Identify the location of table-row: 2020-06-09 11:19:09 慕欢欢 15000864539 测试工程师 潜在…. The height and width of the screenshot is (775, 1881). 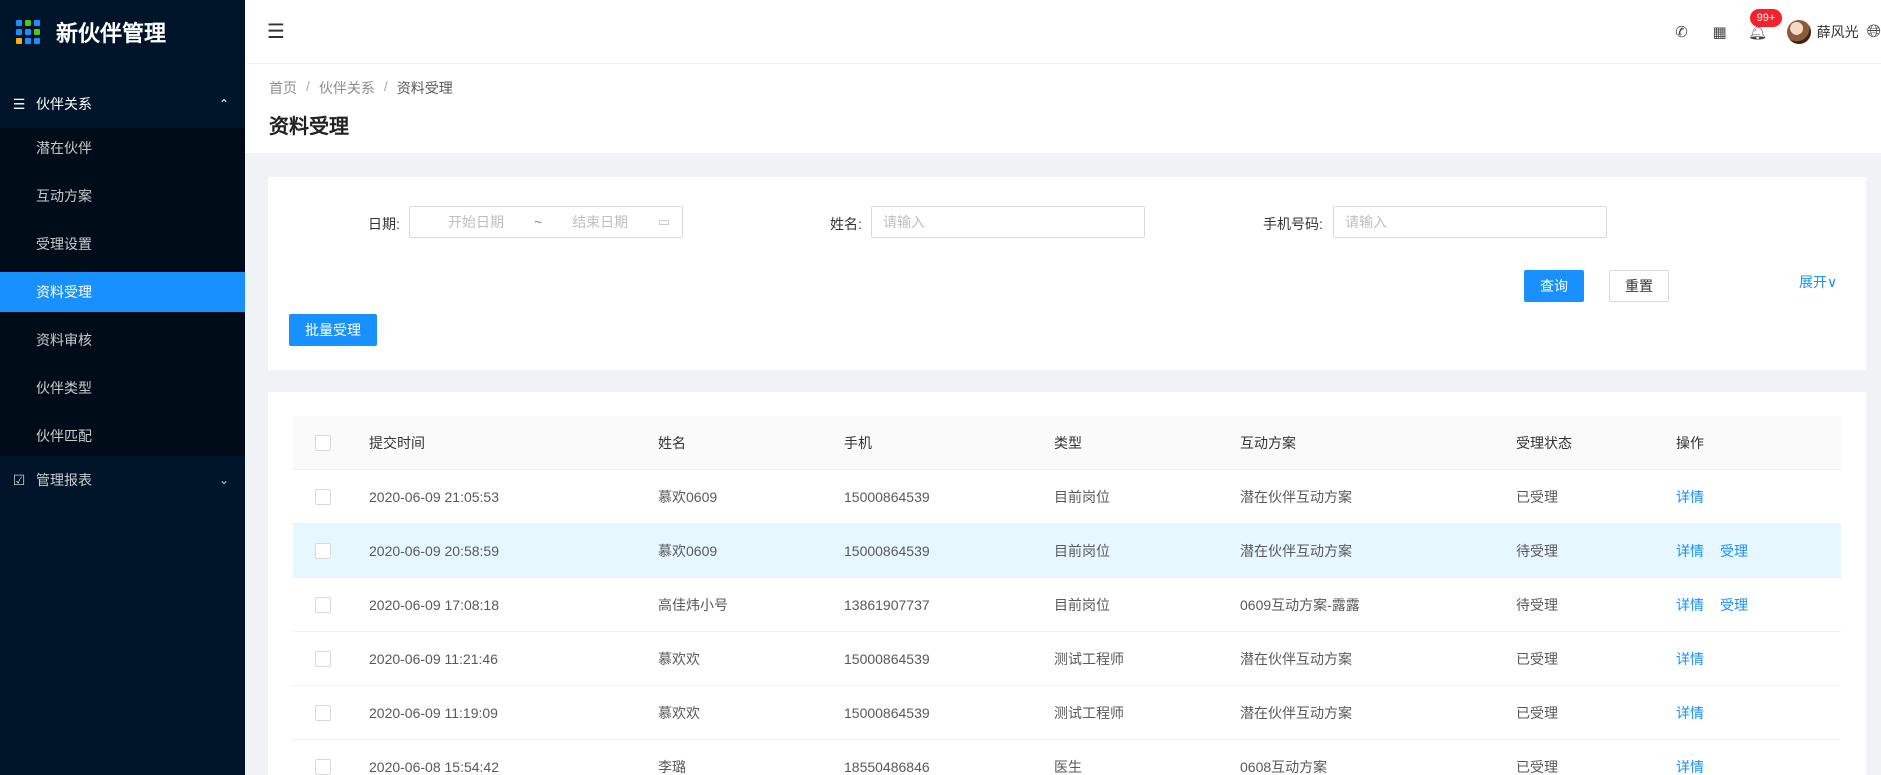
(1067, 713).